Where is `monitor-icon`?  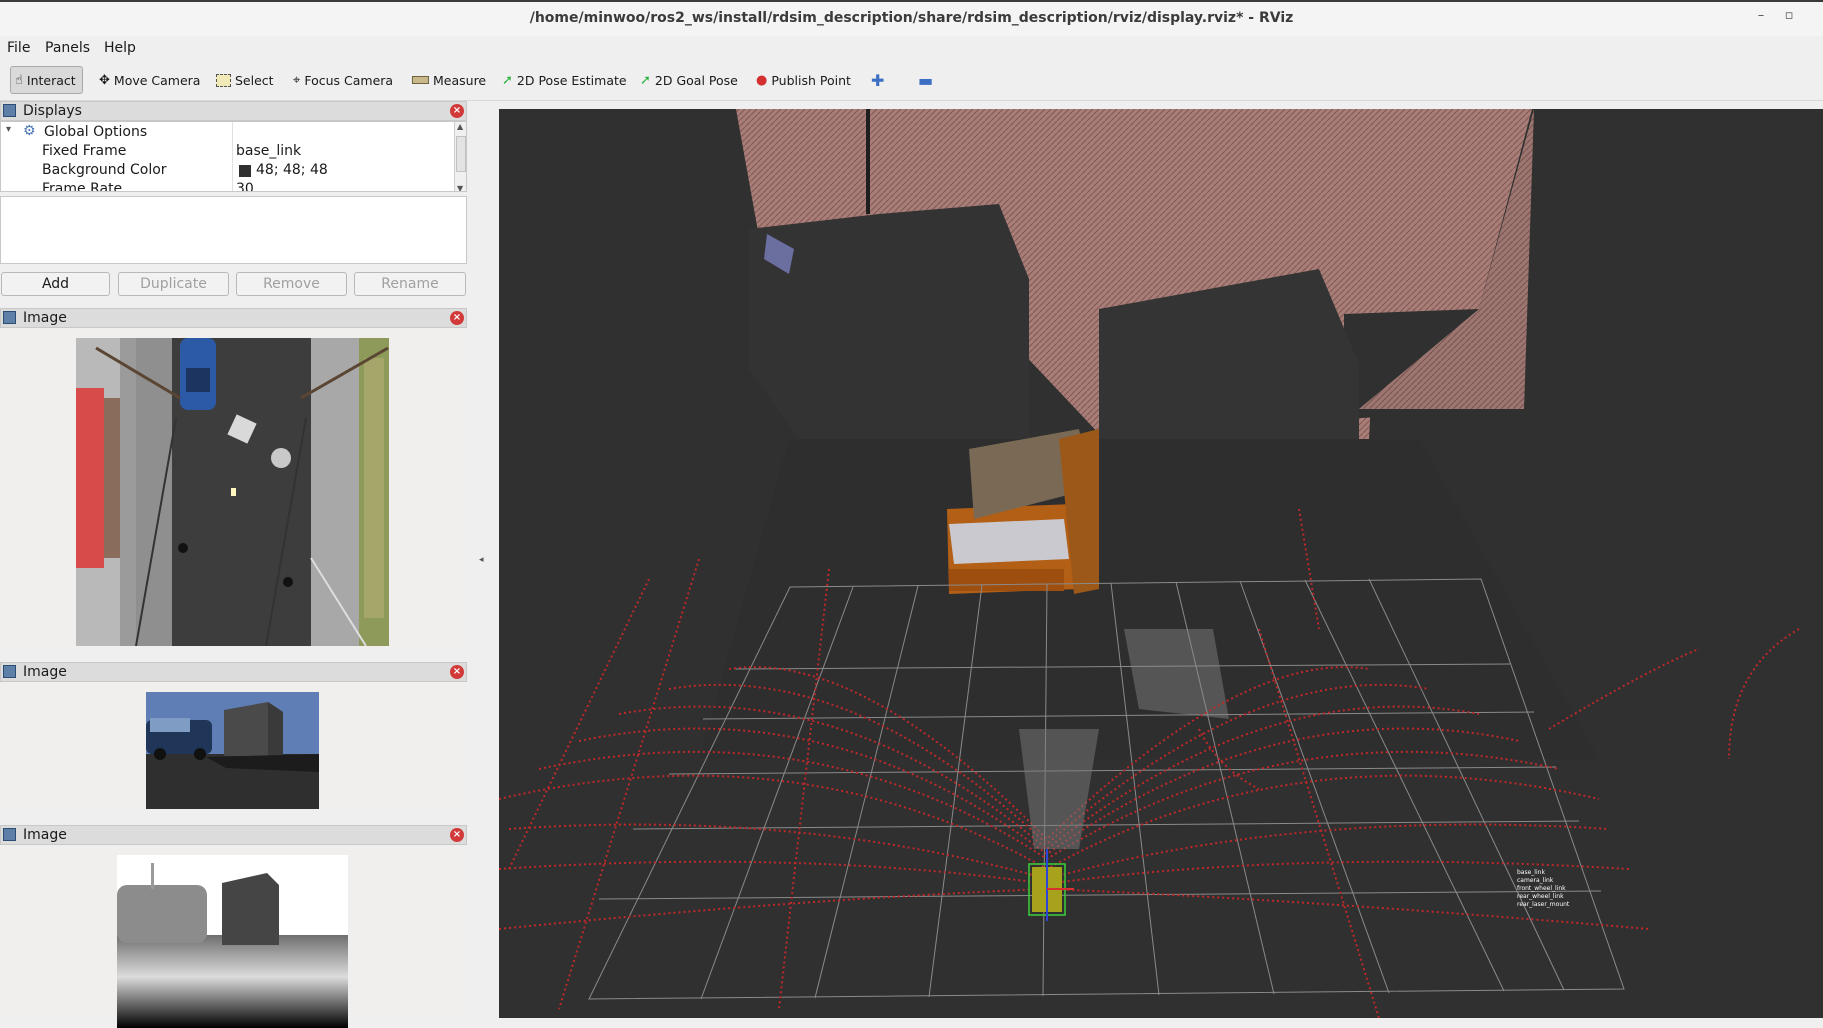
monitor-icon is located at coordinates (9, 110).